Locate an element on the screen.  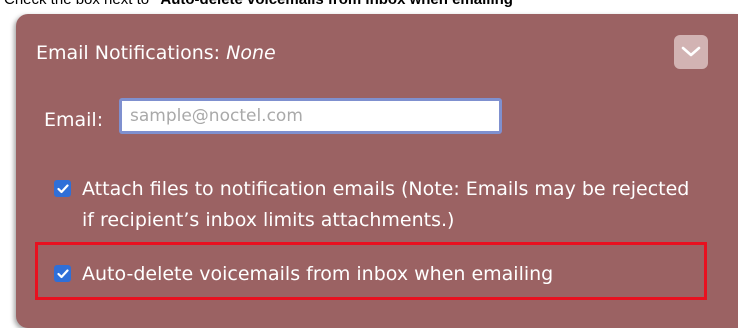
panel-header: Email Notifications: None is located at coordinates (156, 53).